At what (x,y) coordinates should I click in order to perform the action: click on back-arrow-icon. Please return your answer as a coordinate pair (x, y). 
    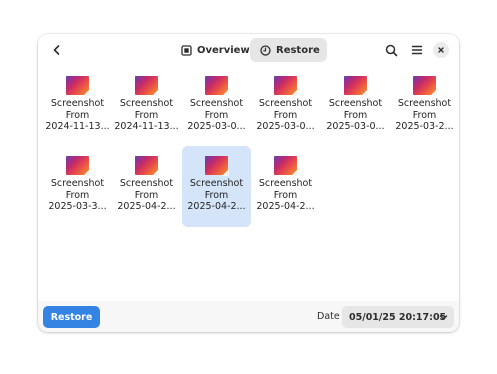
    Looking at the image, I should click on (56, 50).